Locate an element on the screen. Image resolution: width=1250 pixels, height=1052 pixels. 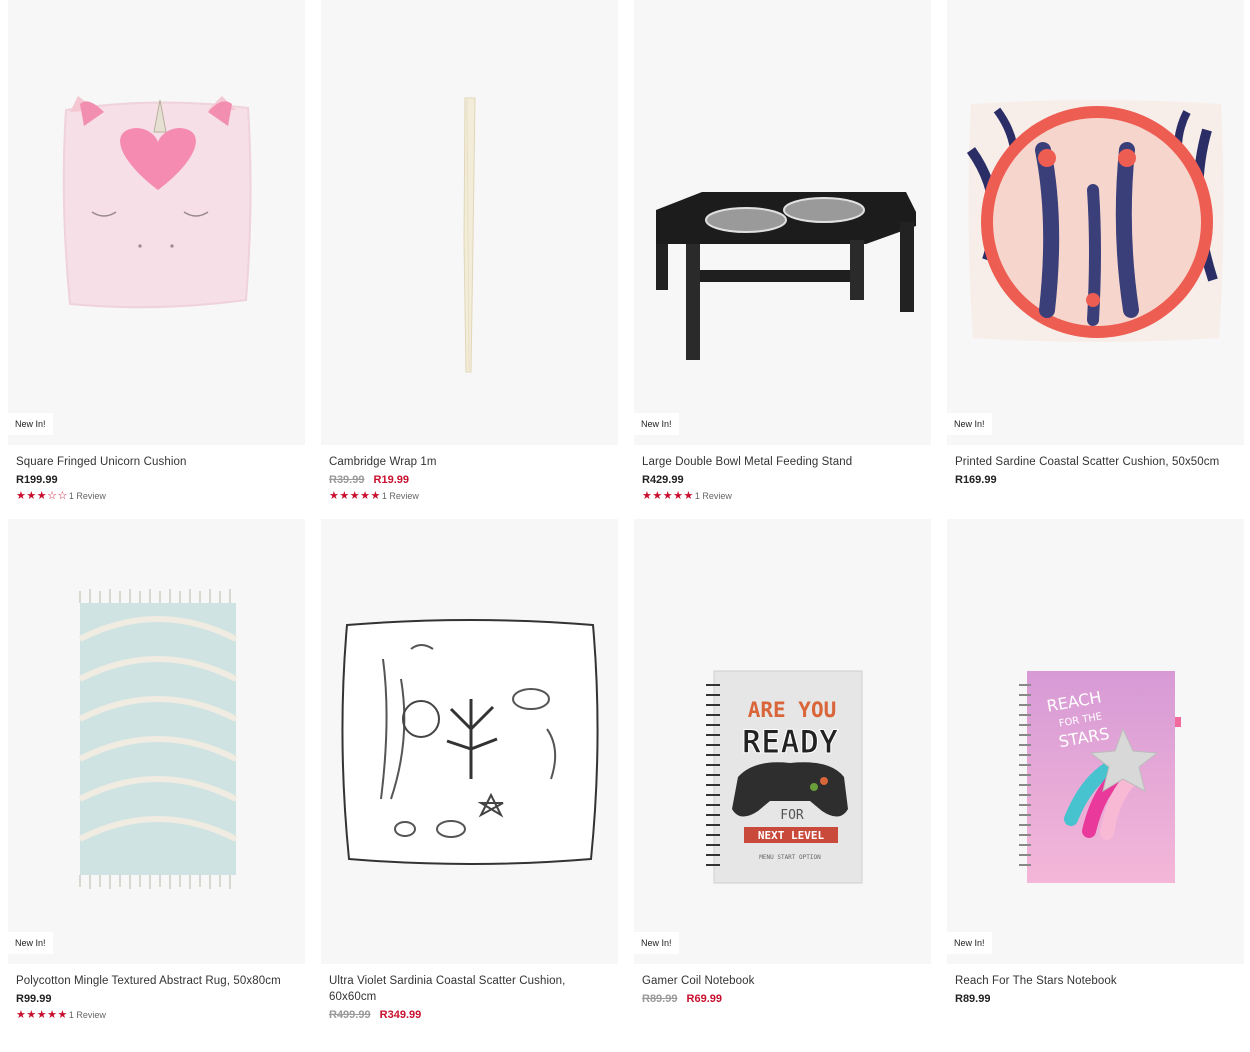
was-price: R499.99 is located at coordinates (350, 1015).